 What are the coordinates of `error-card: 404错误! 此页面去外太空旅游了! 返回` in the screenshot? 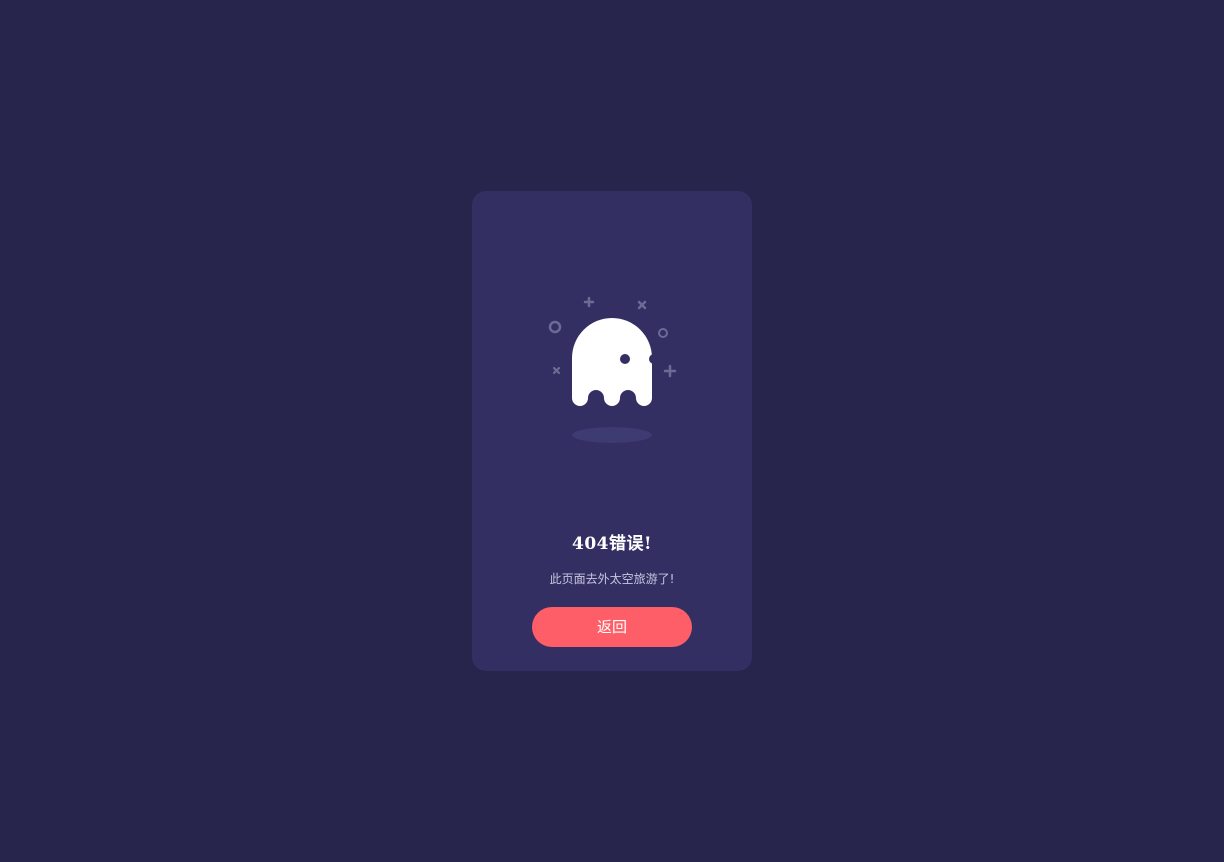 It's located at (612, 431).